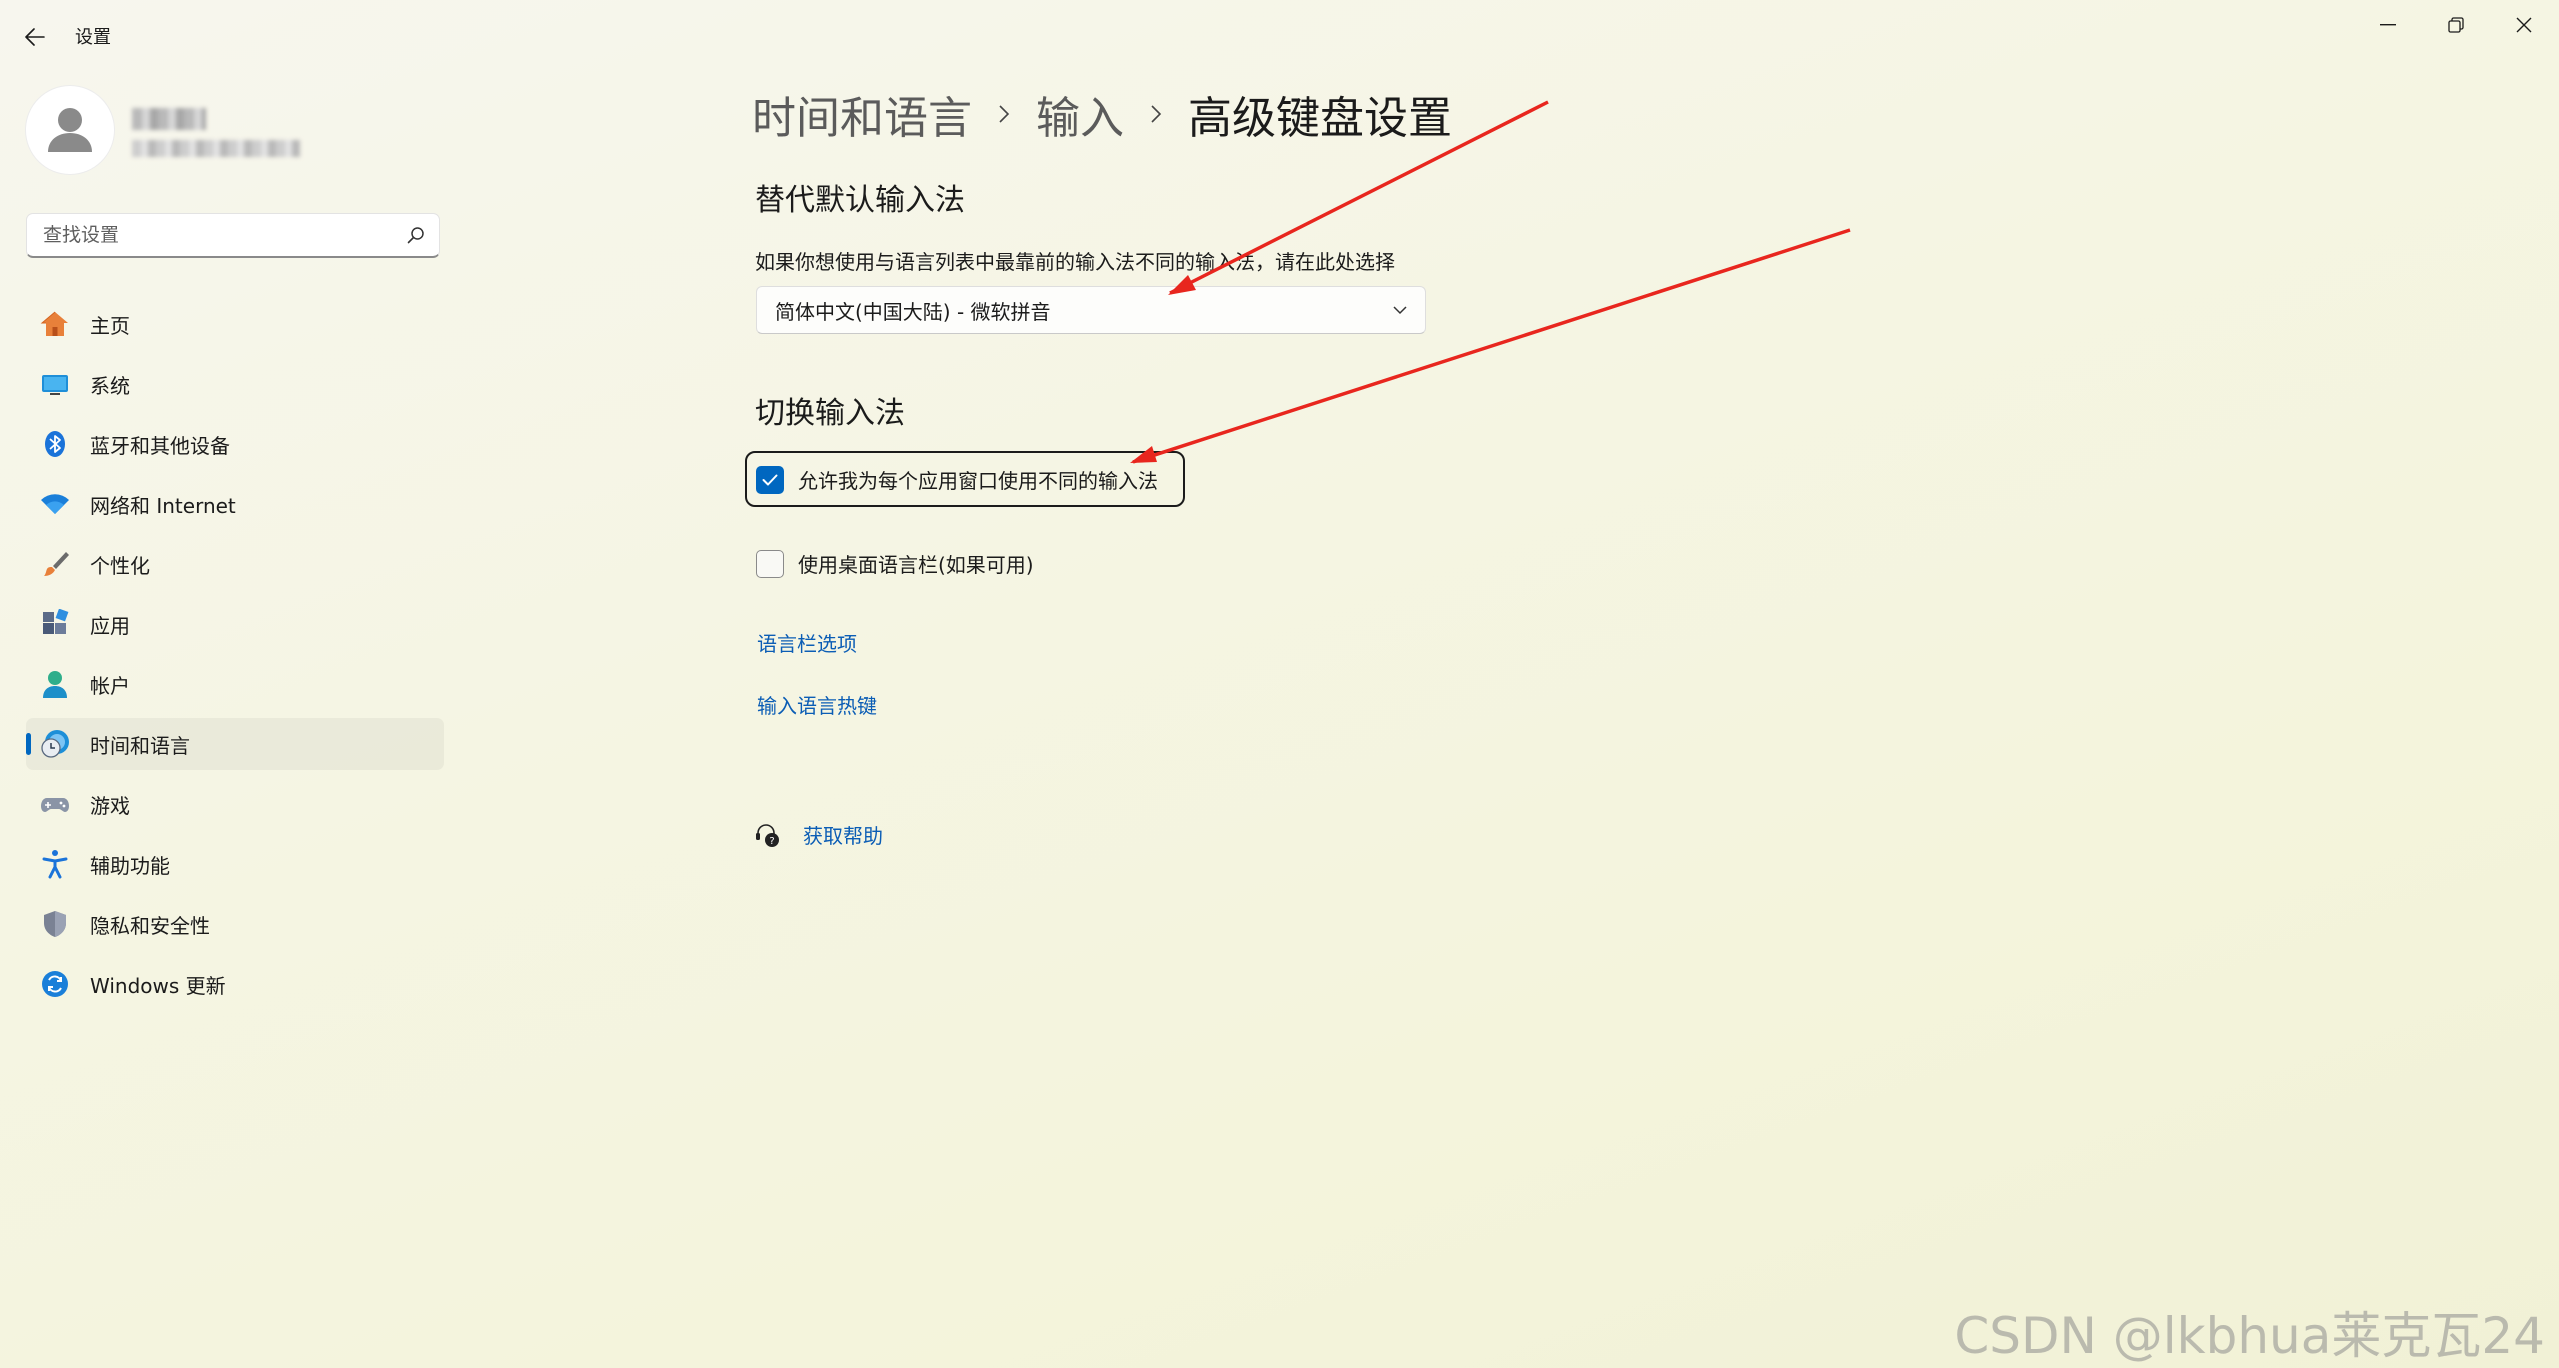 Image resolution: width=2559 pixels, height=1368 pixels. I want to click on shield-icon, so click(55, 924).